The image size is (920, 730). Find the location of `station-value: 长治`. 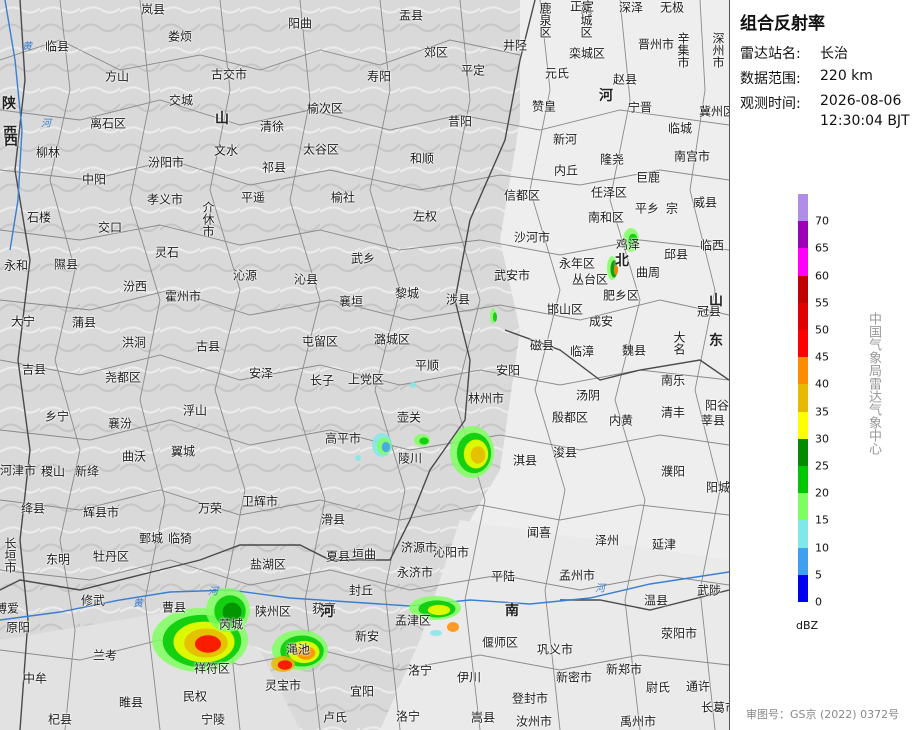

station-value: 长治 is located at coordinates (834, 54).